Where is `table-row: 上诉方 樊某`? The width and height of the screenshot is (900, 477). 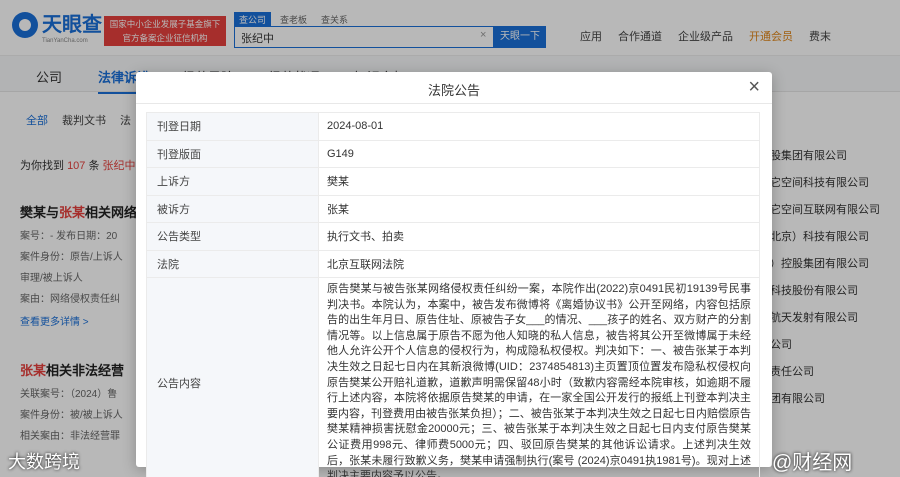 table-row: 上诉方 樊某 is located at coordinates (453, 181).